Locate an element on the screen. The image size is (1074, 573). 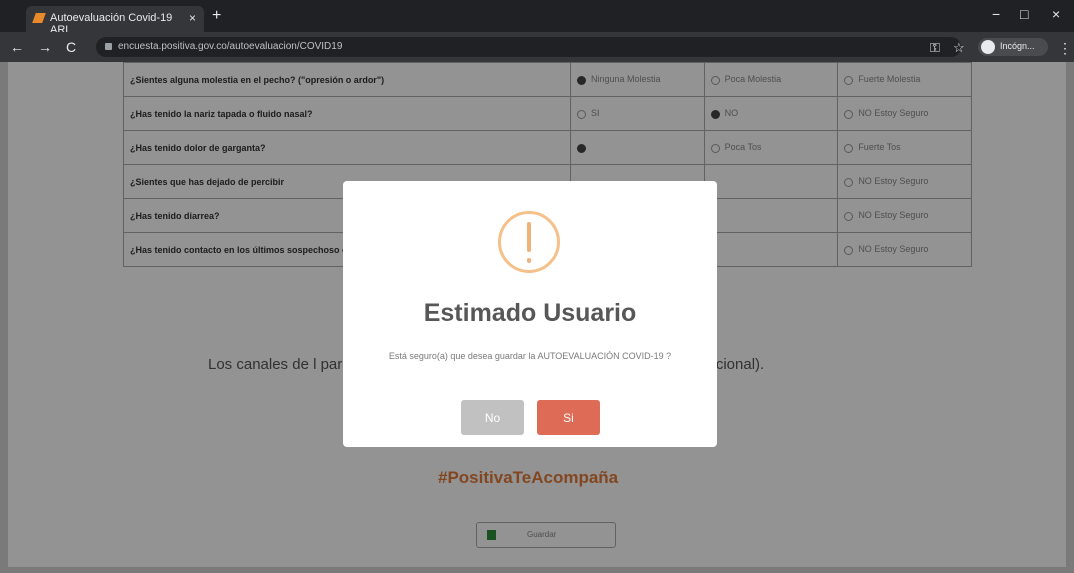
new-tab-button: + is located at coordinates (216, 16).